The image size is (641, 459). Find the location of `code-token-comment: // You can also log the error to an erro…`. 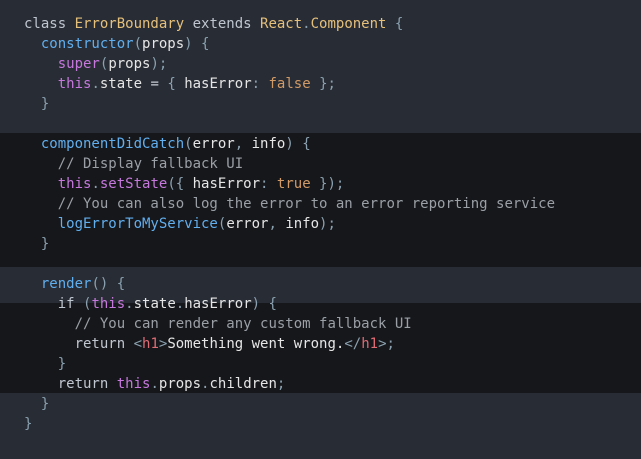

code-token-comment: // You can also log the error to an erro… is located at coordinates (306, 204).